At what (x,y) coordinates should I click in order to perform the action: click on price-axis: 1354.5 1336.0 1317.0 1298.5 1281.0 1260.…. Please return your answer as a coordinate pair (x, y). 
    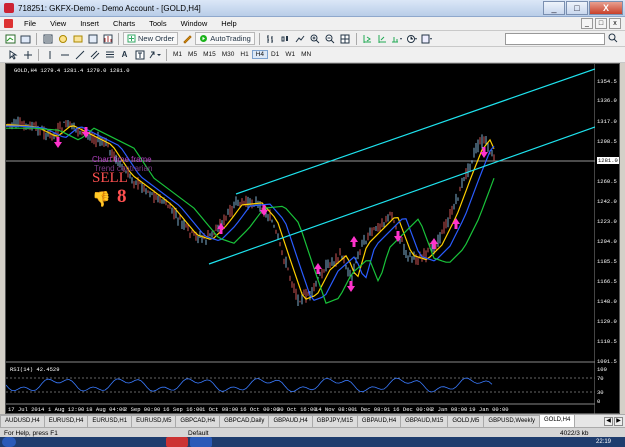
    Looking at the image, I should click on (608, 232).